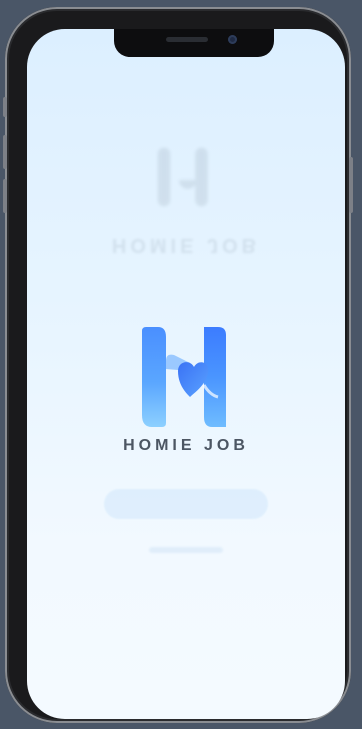 The width and height of the screenshot is (362, 729). I want to click on faded-text-line, so click(186, 550).